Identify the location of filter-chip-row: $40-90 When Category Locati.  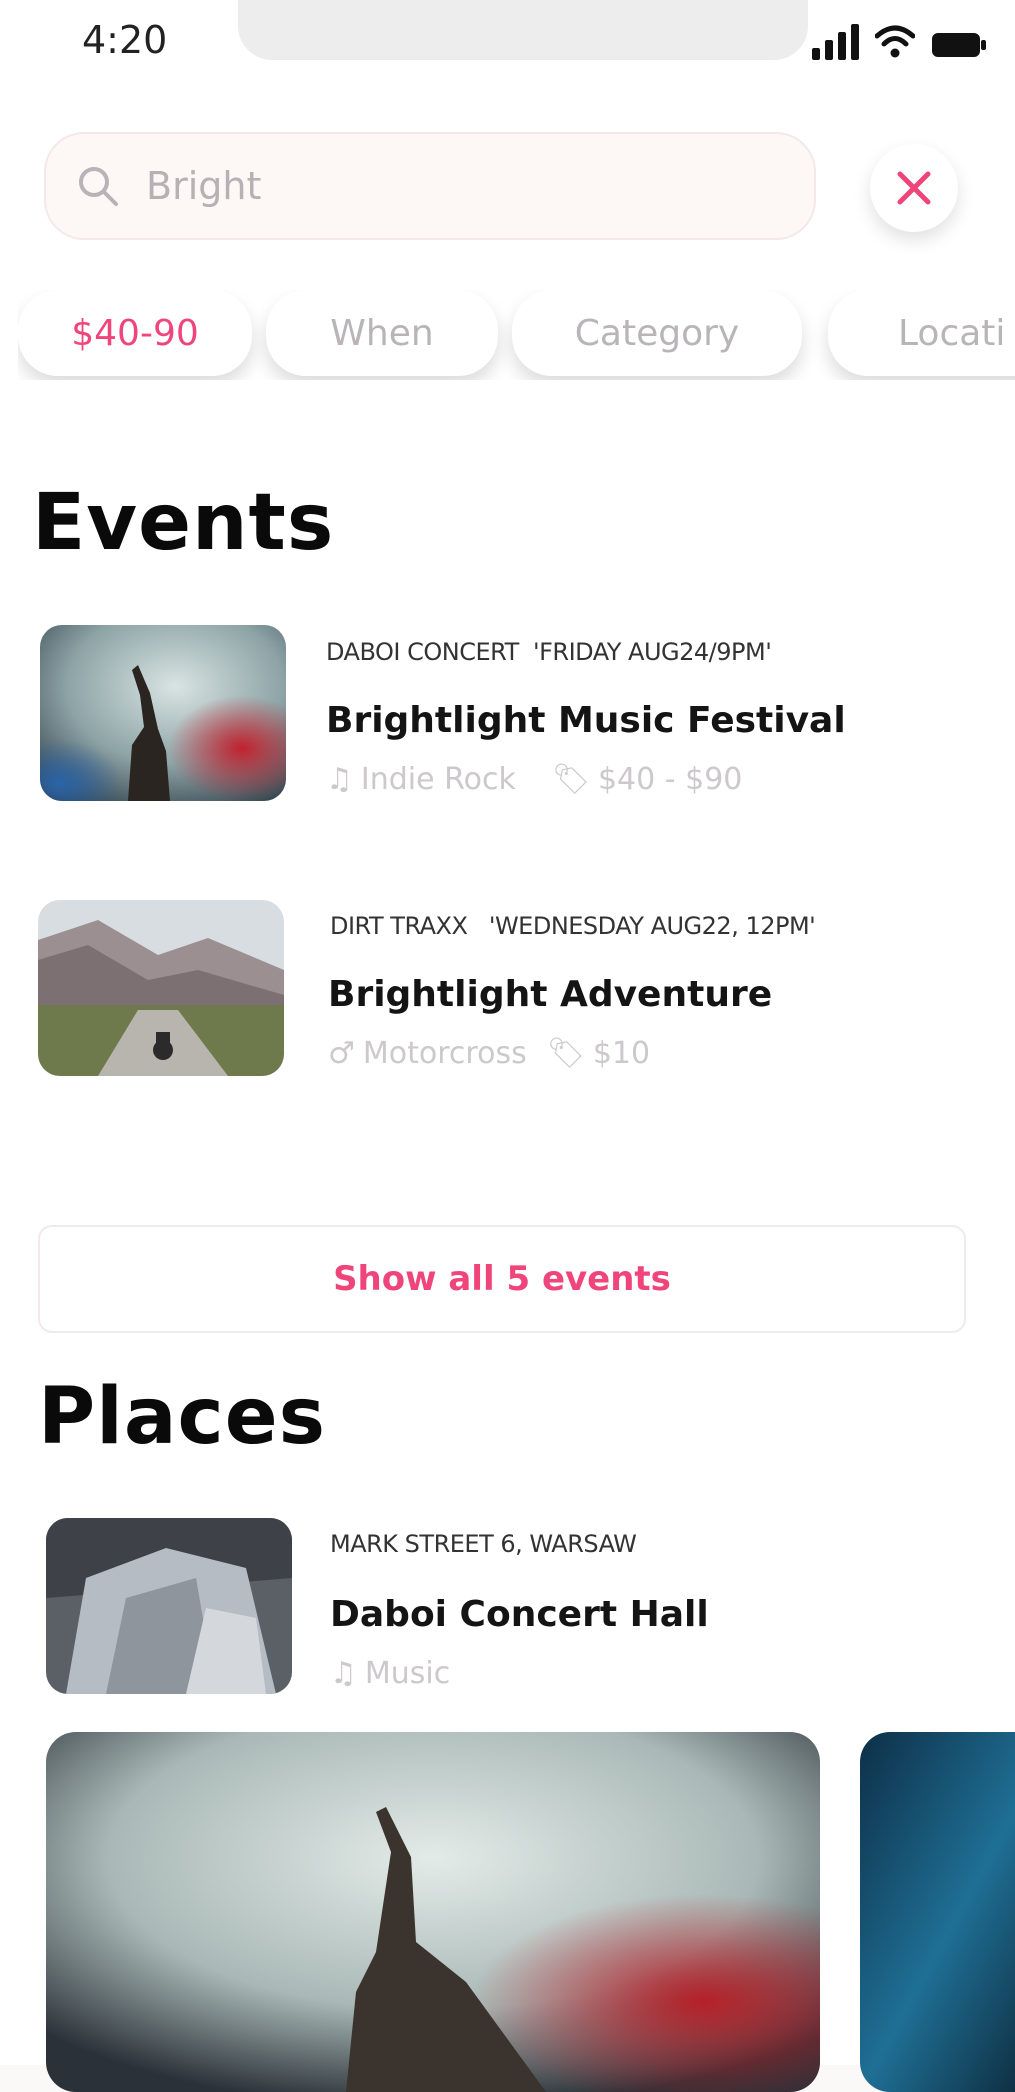
(516, 335).